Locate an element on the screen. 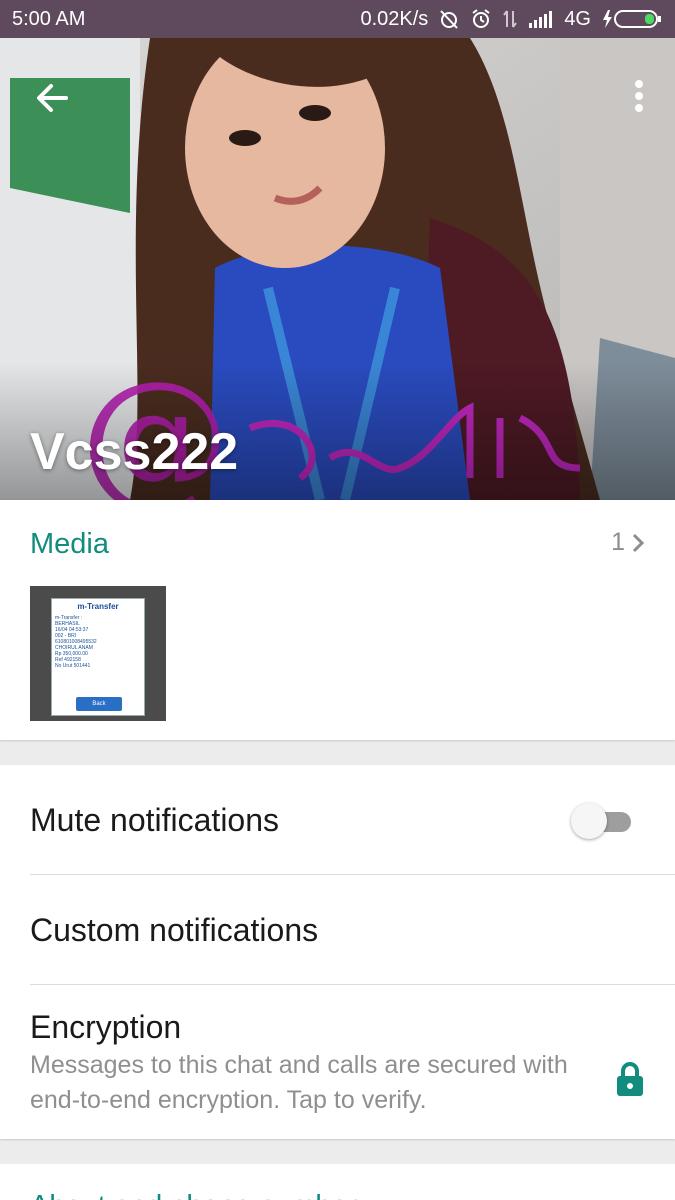 Image resolution: width=675 pixels, height=1200 pixels. custom-notifications-row: Custom notifications is located at coordinates (337, 930).